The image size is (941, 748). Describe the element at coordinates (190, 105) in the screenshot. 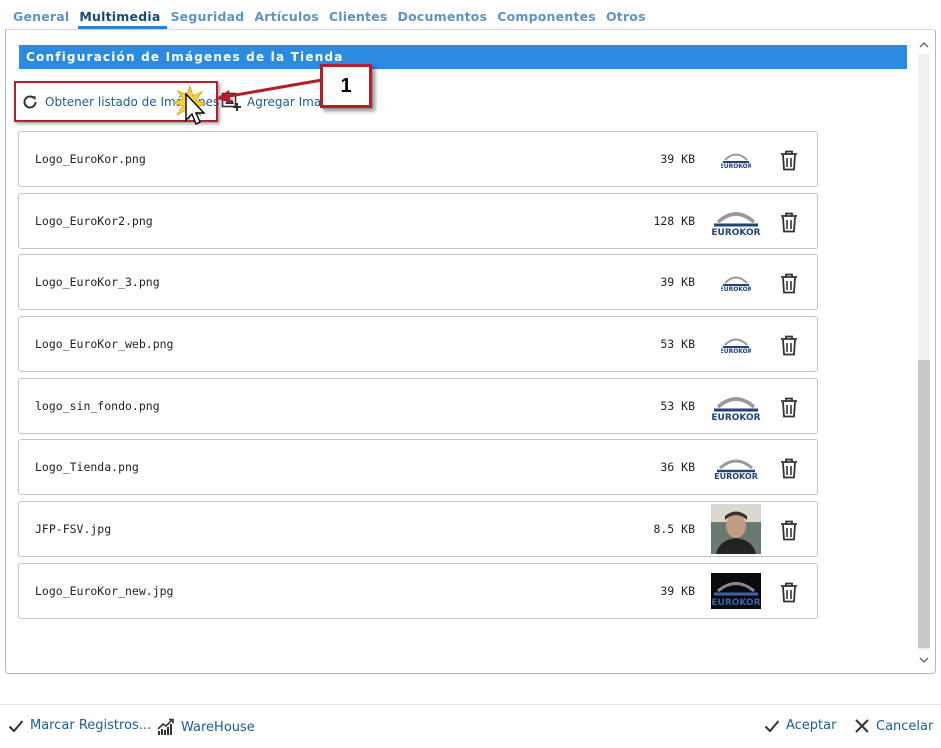

I see `click-cursor-icon` at that location.